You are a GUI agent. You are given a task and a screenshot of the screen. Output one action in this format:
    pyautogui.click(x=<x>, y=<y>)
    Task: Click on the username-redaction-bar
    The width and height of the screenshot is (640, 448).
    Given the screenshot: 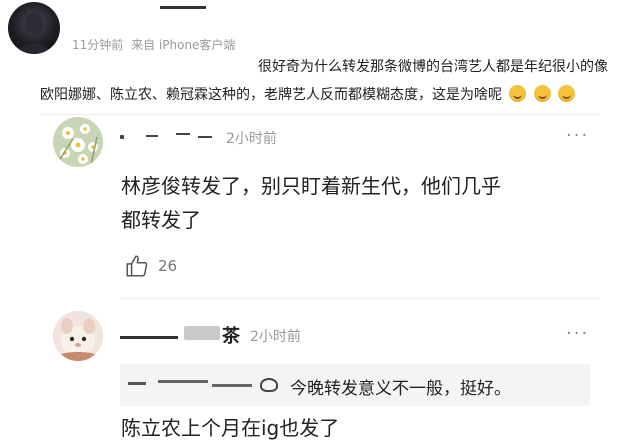 What is the action you would take?
    pyautogui.click(x=149, y=337)
    